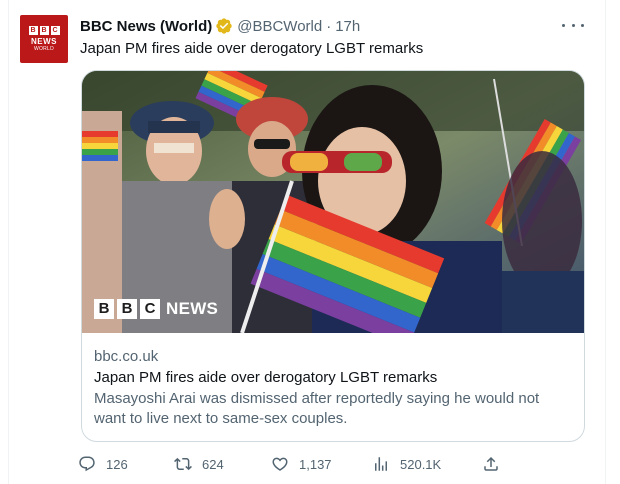 The width and height of the screenshot is (620, 484). I want to click on card-domain: bbc.co.uk, so click(126, 356).